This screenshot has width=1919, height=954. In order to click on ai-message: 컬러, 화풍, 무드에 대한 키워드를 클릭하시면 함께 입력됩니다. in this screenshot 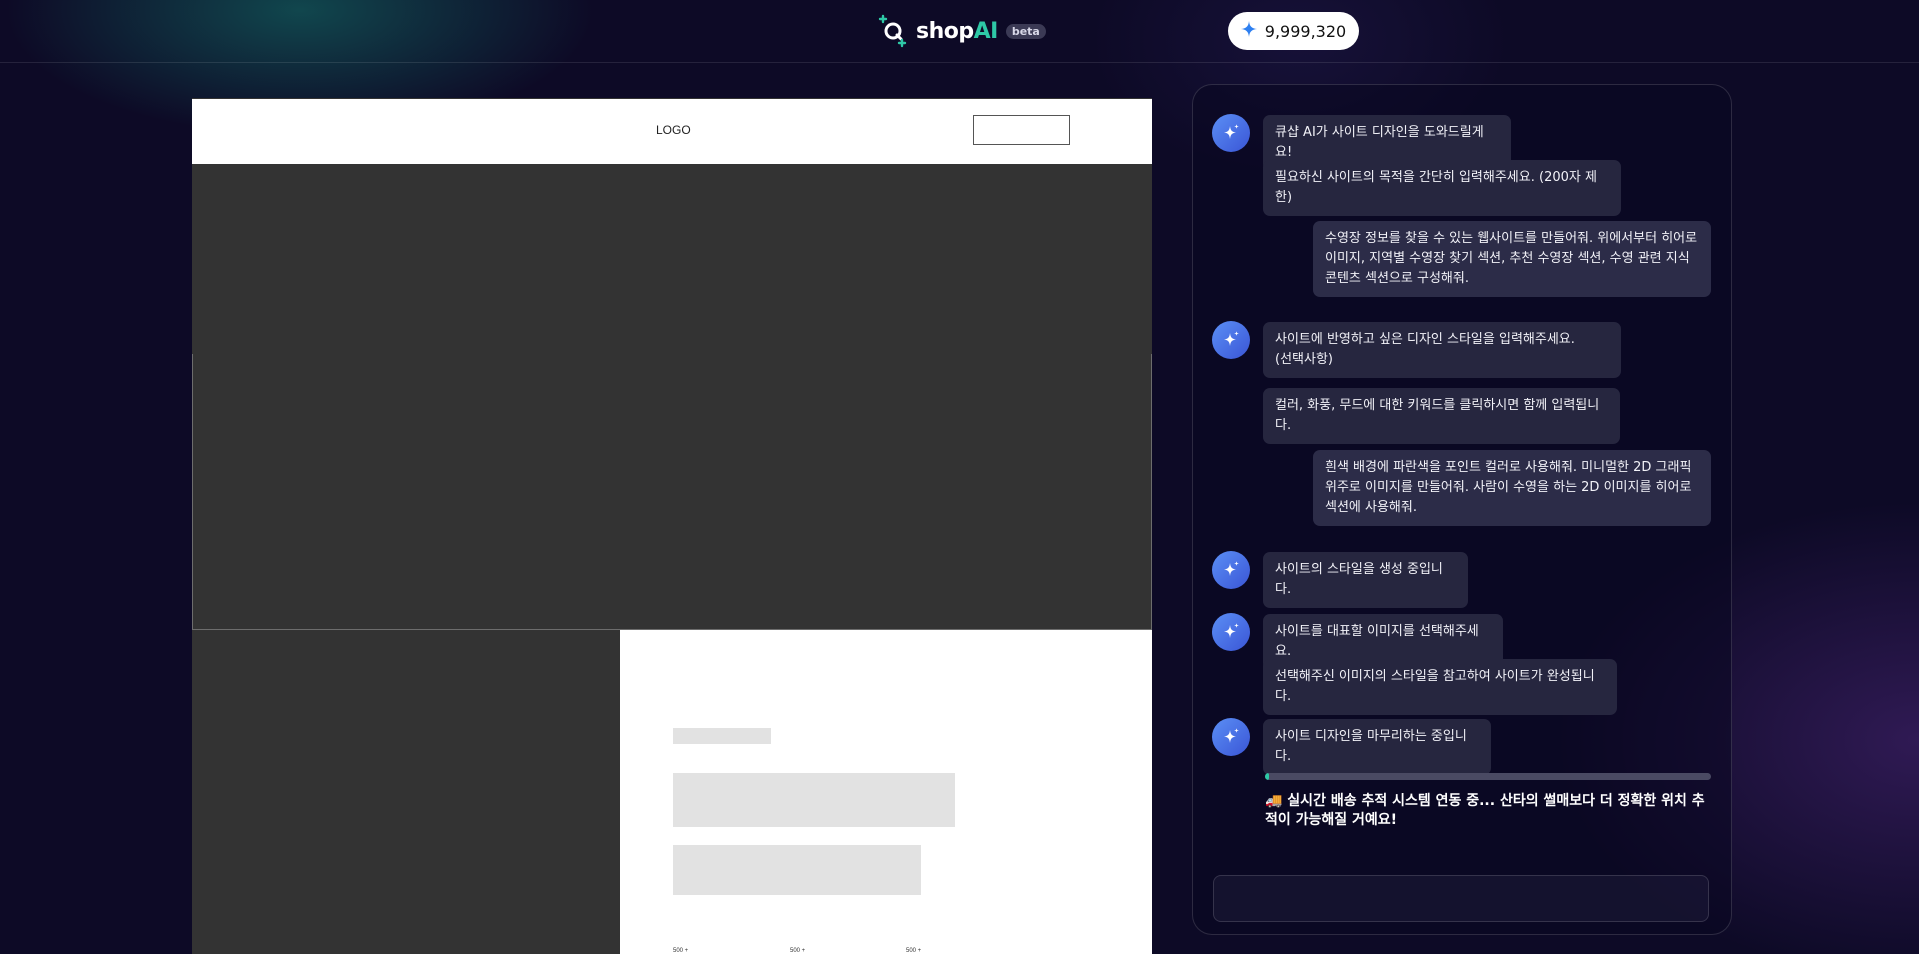, I will do `click(1441, 416)`.